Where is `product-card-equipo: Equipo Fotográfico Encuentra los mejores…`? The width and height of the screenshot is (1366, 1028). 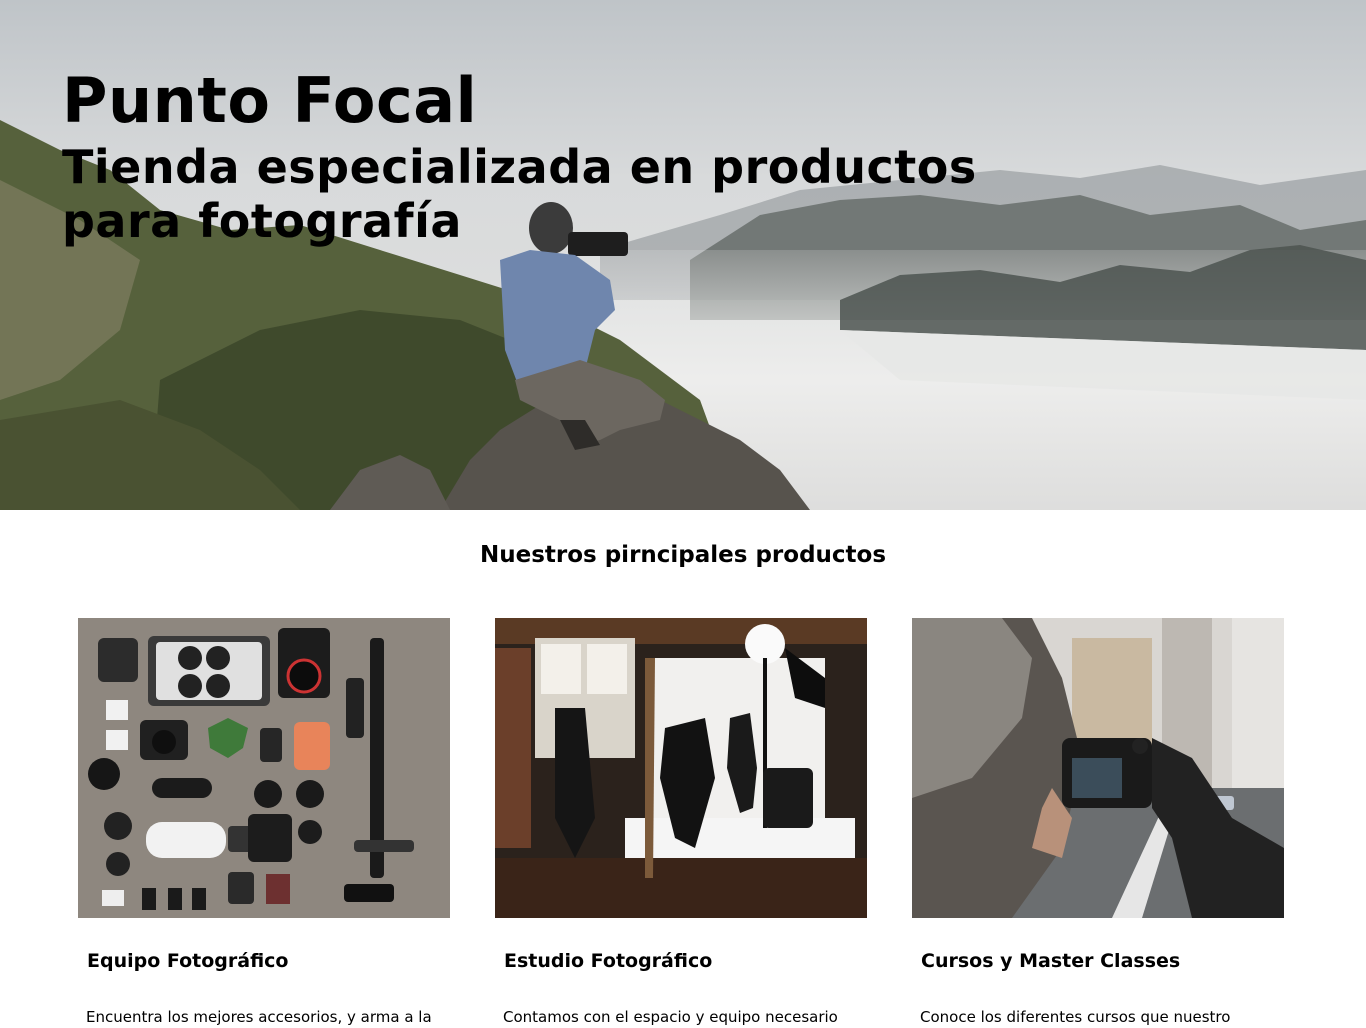 product-card-equipo: Equipo Fotográfico Encuentra los mejores… is located at coordinates (264, 823).